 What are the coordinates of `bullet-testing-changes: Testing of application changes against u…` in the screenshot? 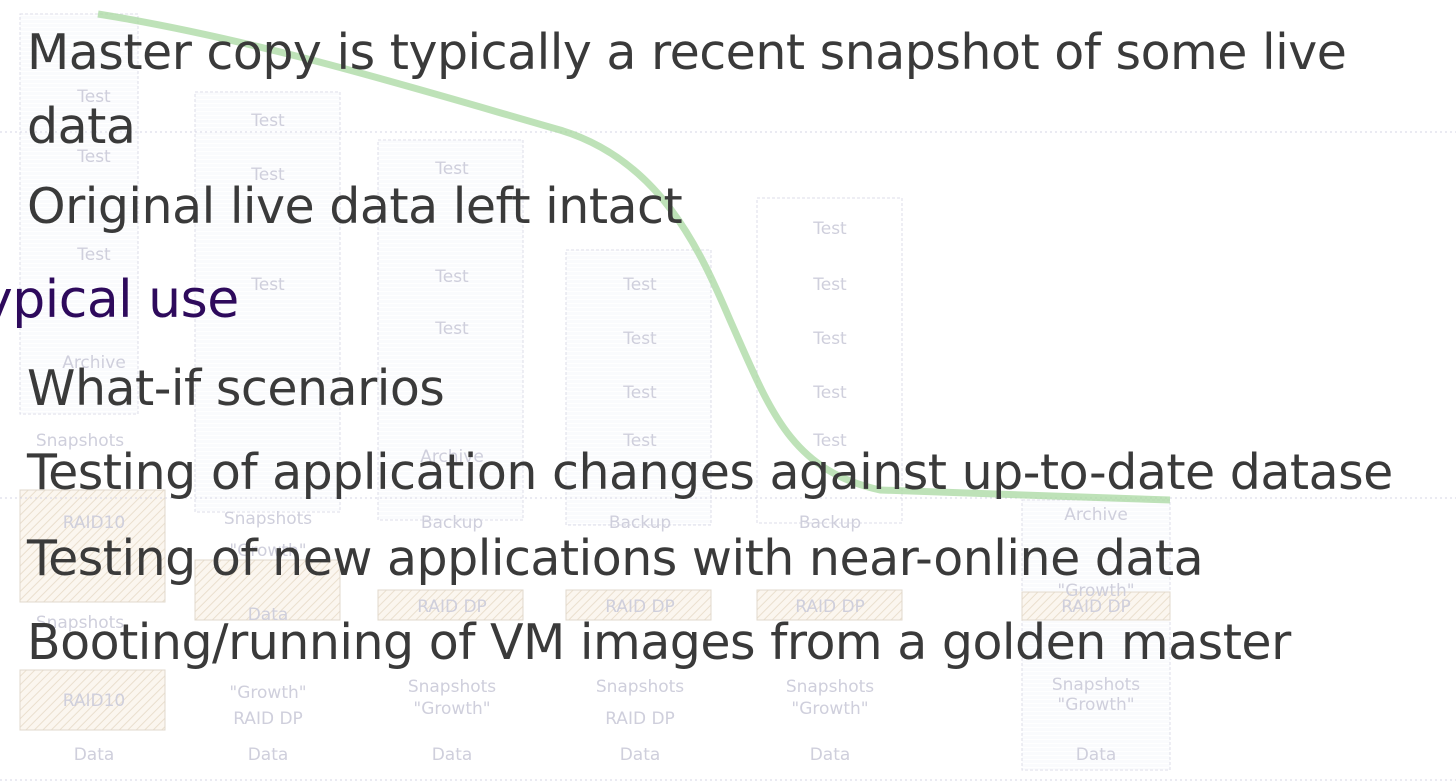 It's located at (710, 472).